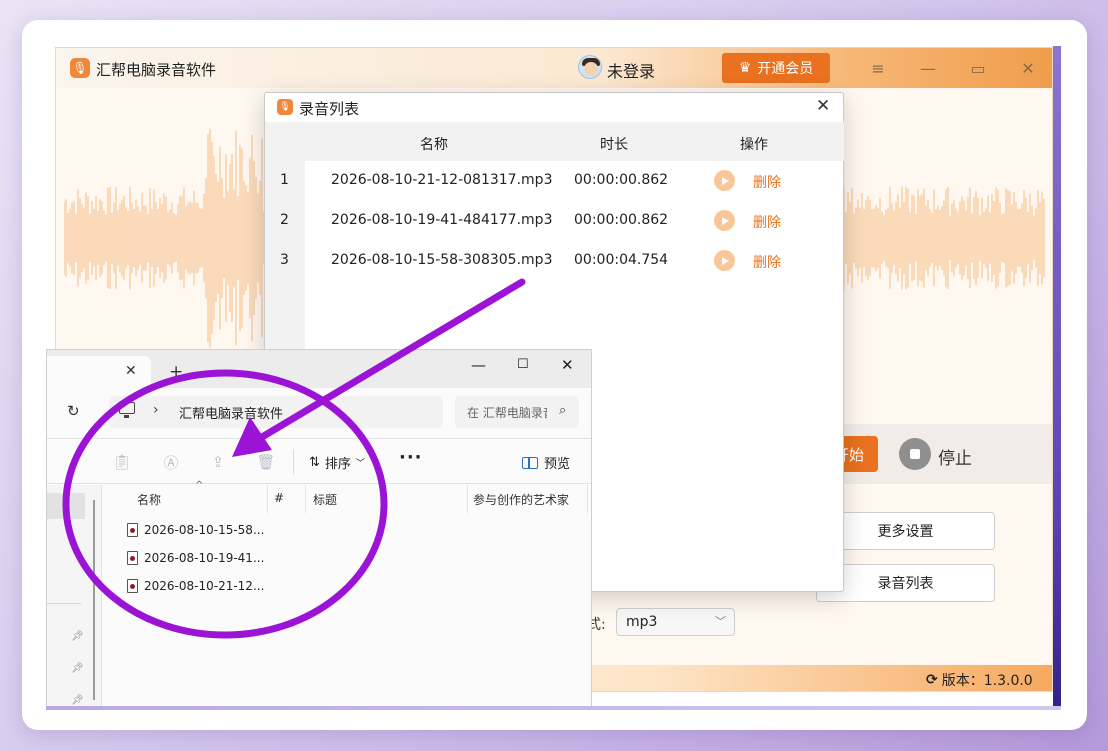 This screenshot has height=751, width=1108. I want to click on format-select-value: mp3, so click(642, 622).